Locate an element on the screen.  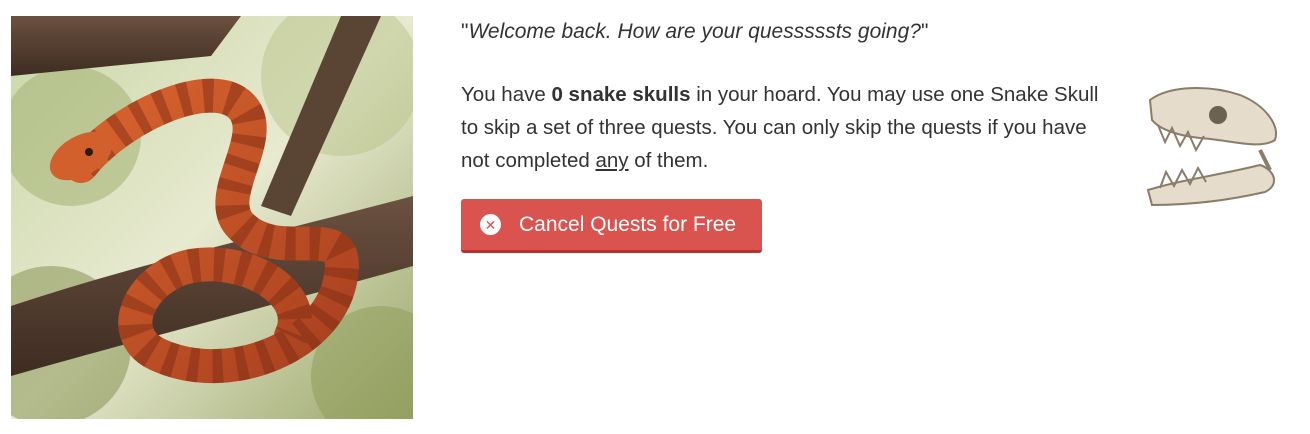
skull-count: 0 snake skulls is located at coordinates (621, 94).